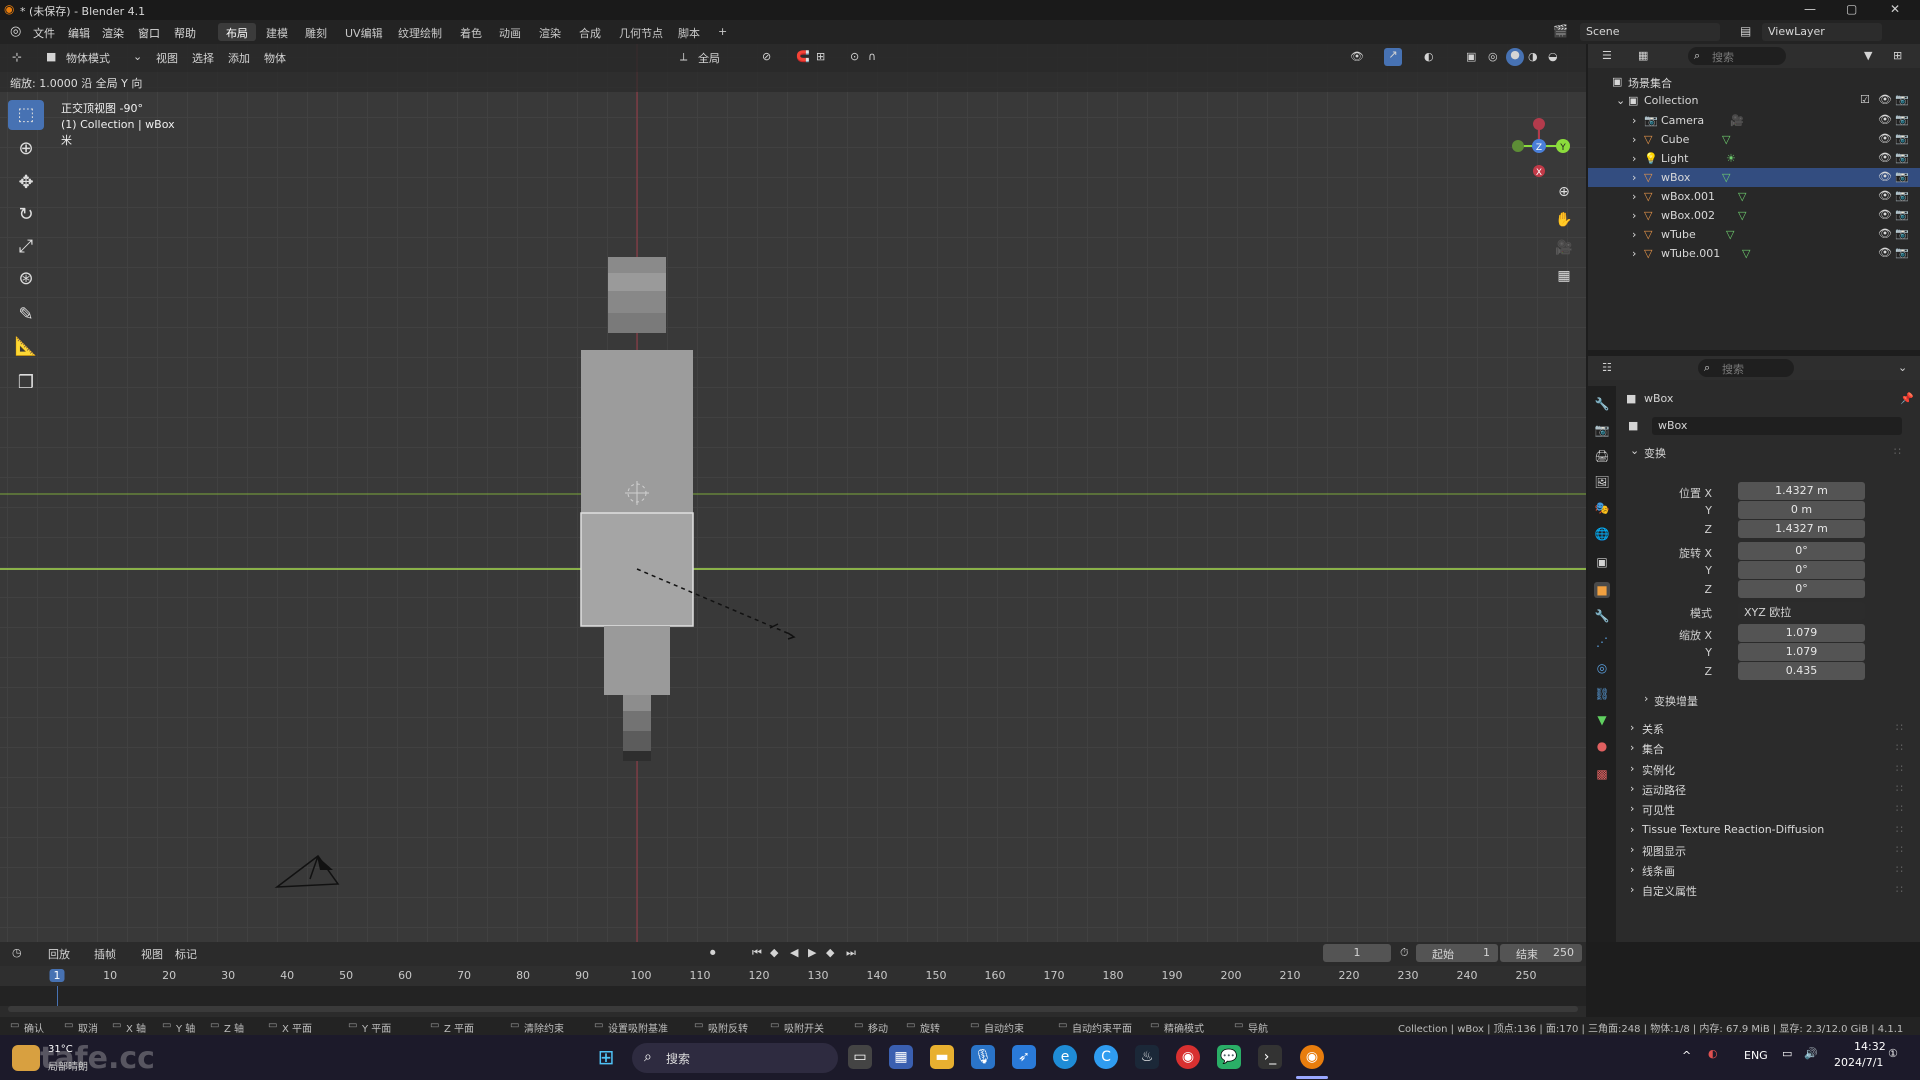 This screenshot has height=1080, width=1920. I want to click on overlay-toggle-icon: ◐, so click(1429, 56).